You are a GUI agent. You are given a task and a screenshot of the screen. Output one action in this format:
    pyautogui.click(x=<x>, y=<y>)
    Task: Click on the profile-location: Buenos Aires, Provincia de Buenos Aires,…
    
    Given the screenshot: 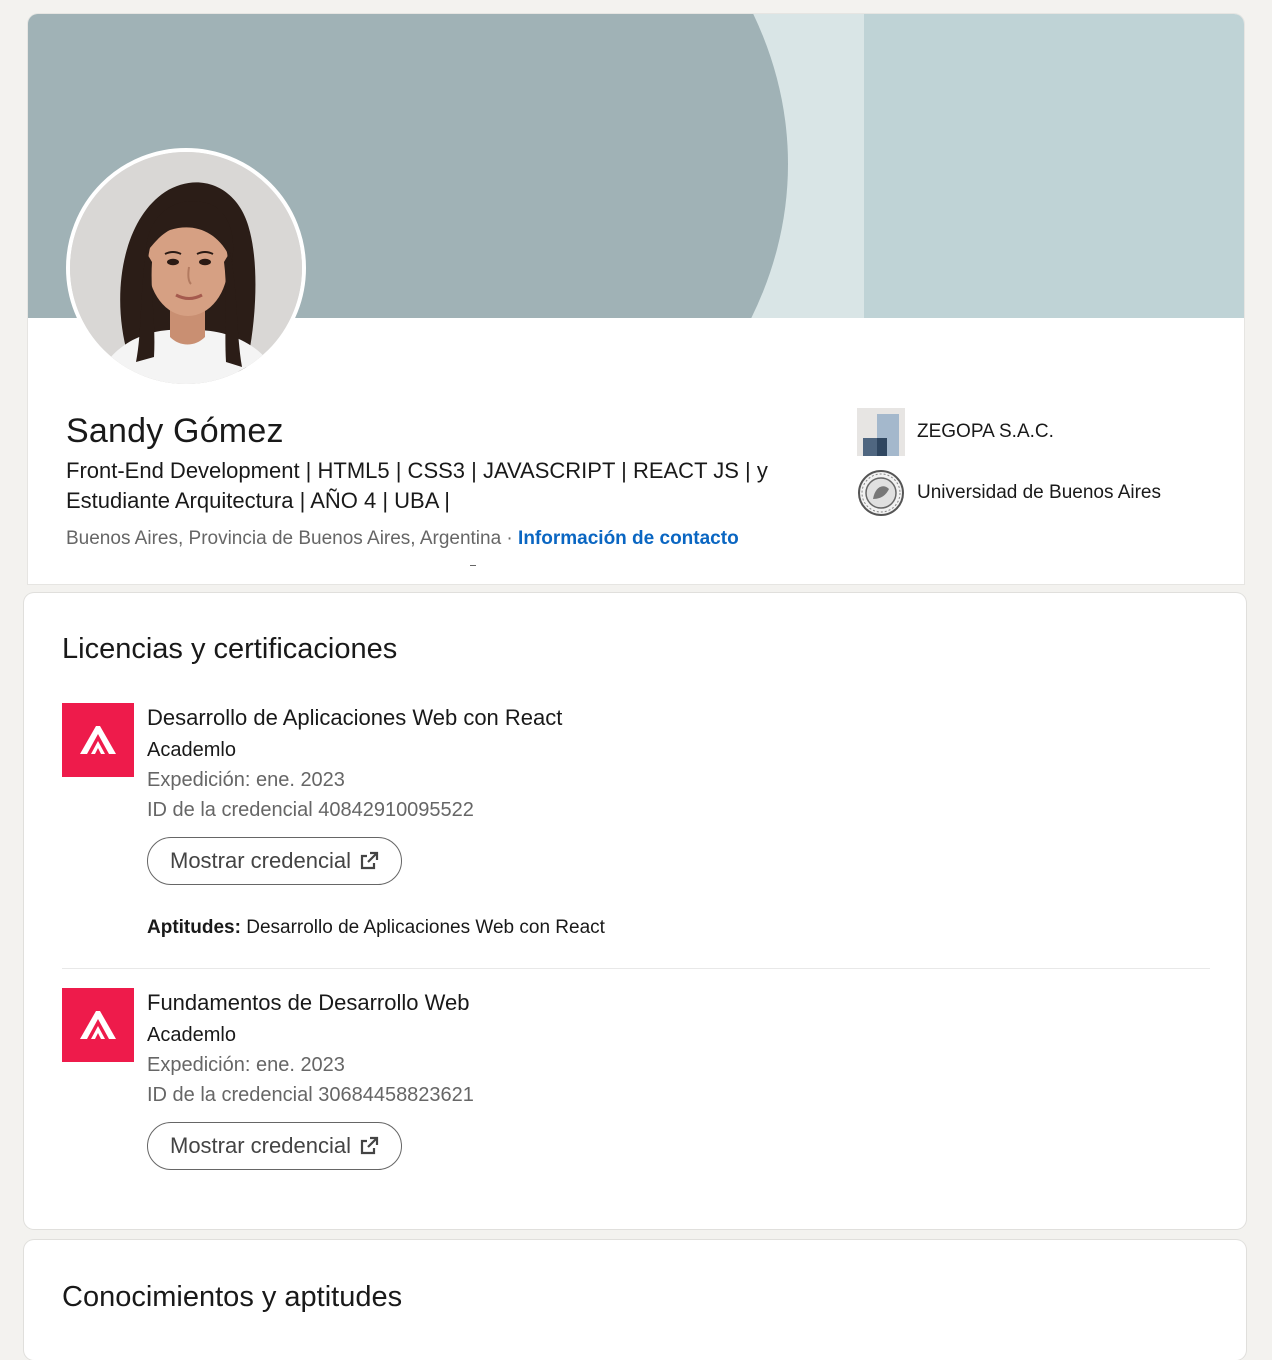 What is the action you would take?
    pyautogui.click(x=284, y=538)
    